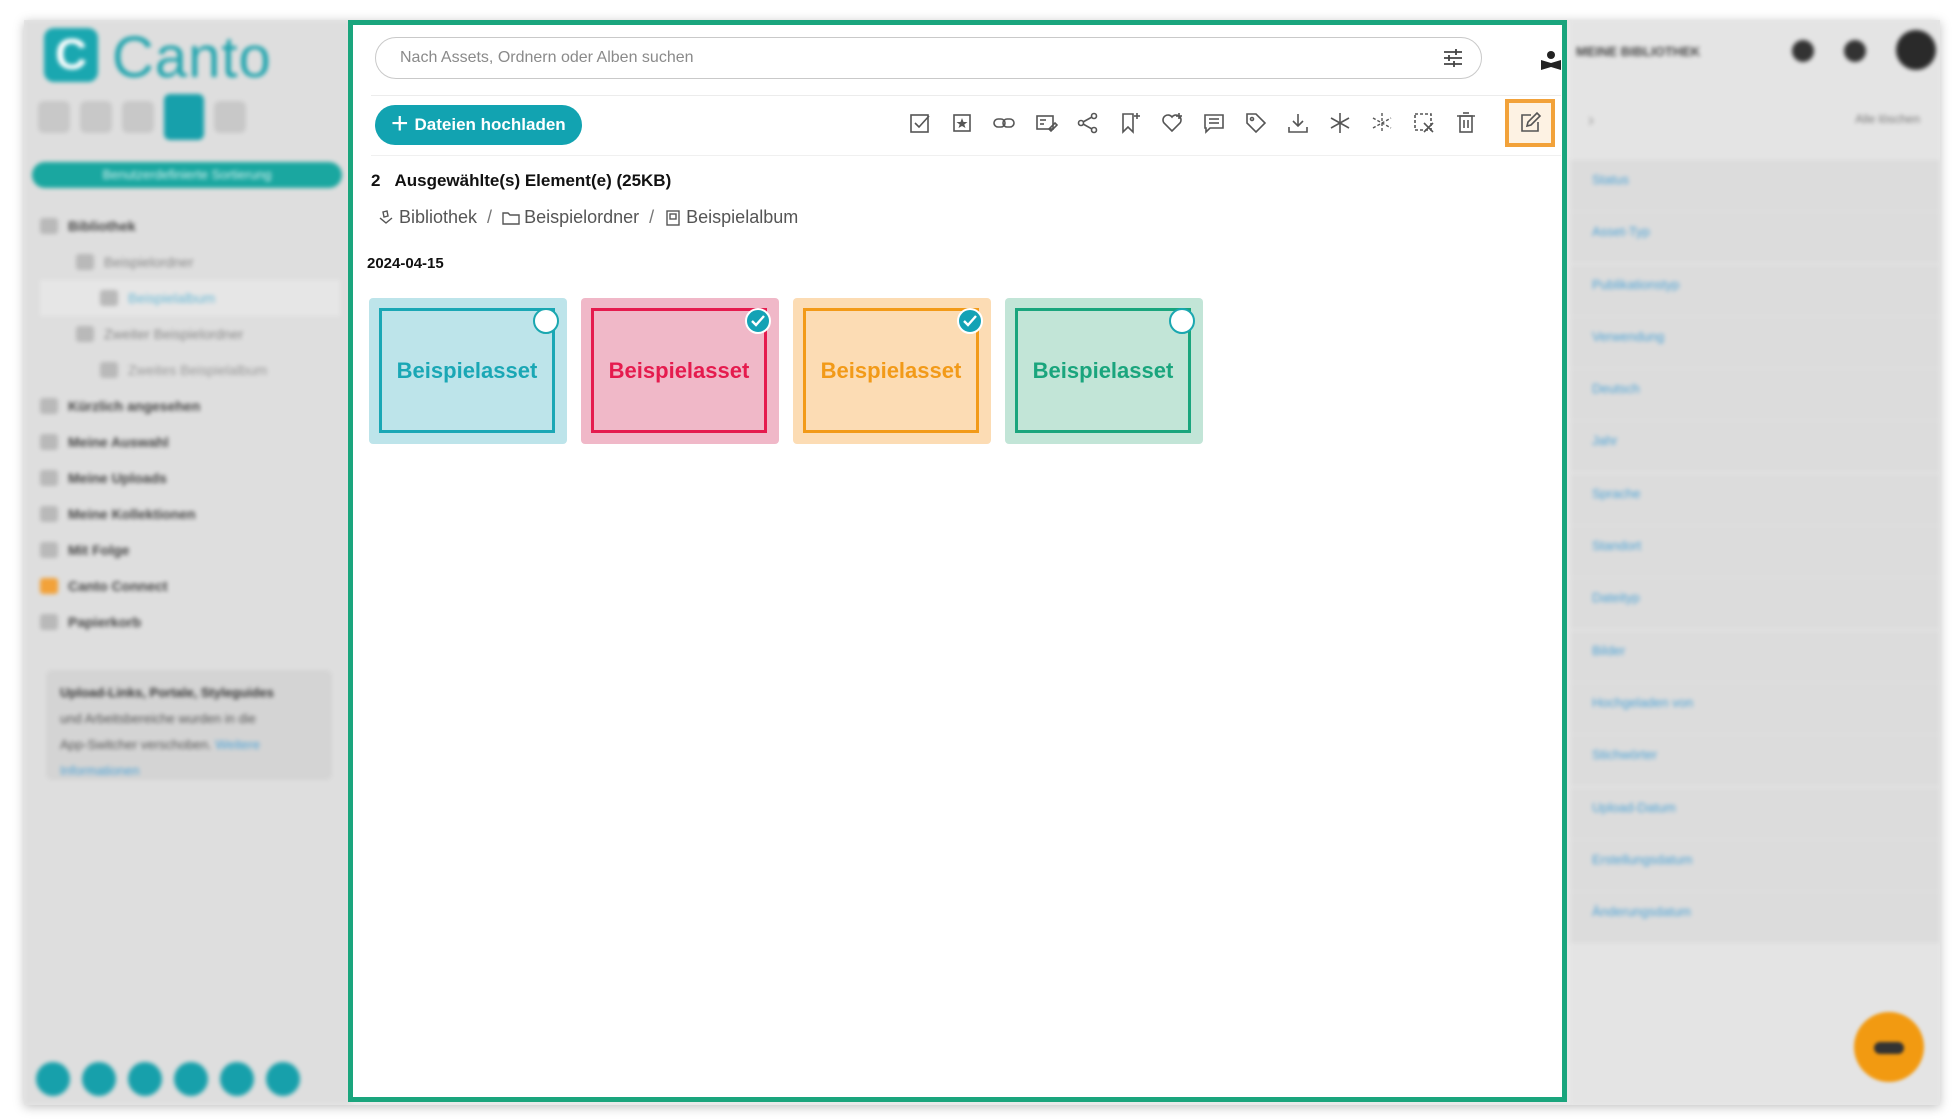 This screenshot has height=1120, width=1960. Describe the element at coordinates (1755, 238) in the screenshot. I see `filter-item: Asset-Typ` at that location.